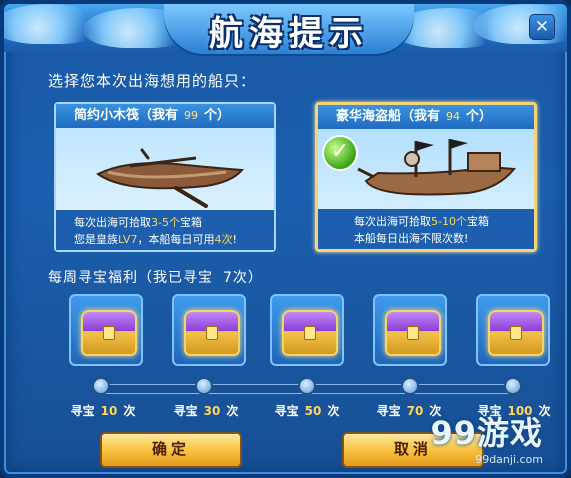 This screenshot has width=571, height=478. What do you see at coordinates (234, 239) in the screenshot?
I see `desc-text: !` at bounding box center [234, 239].